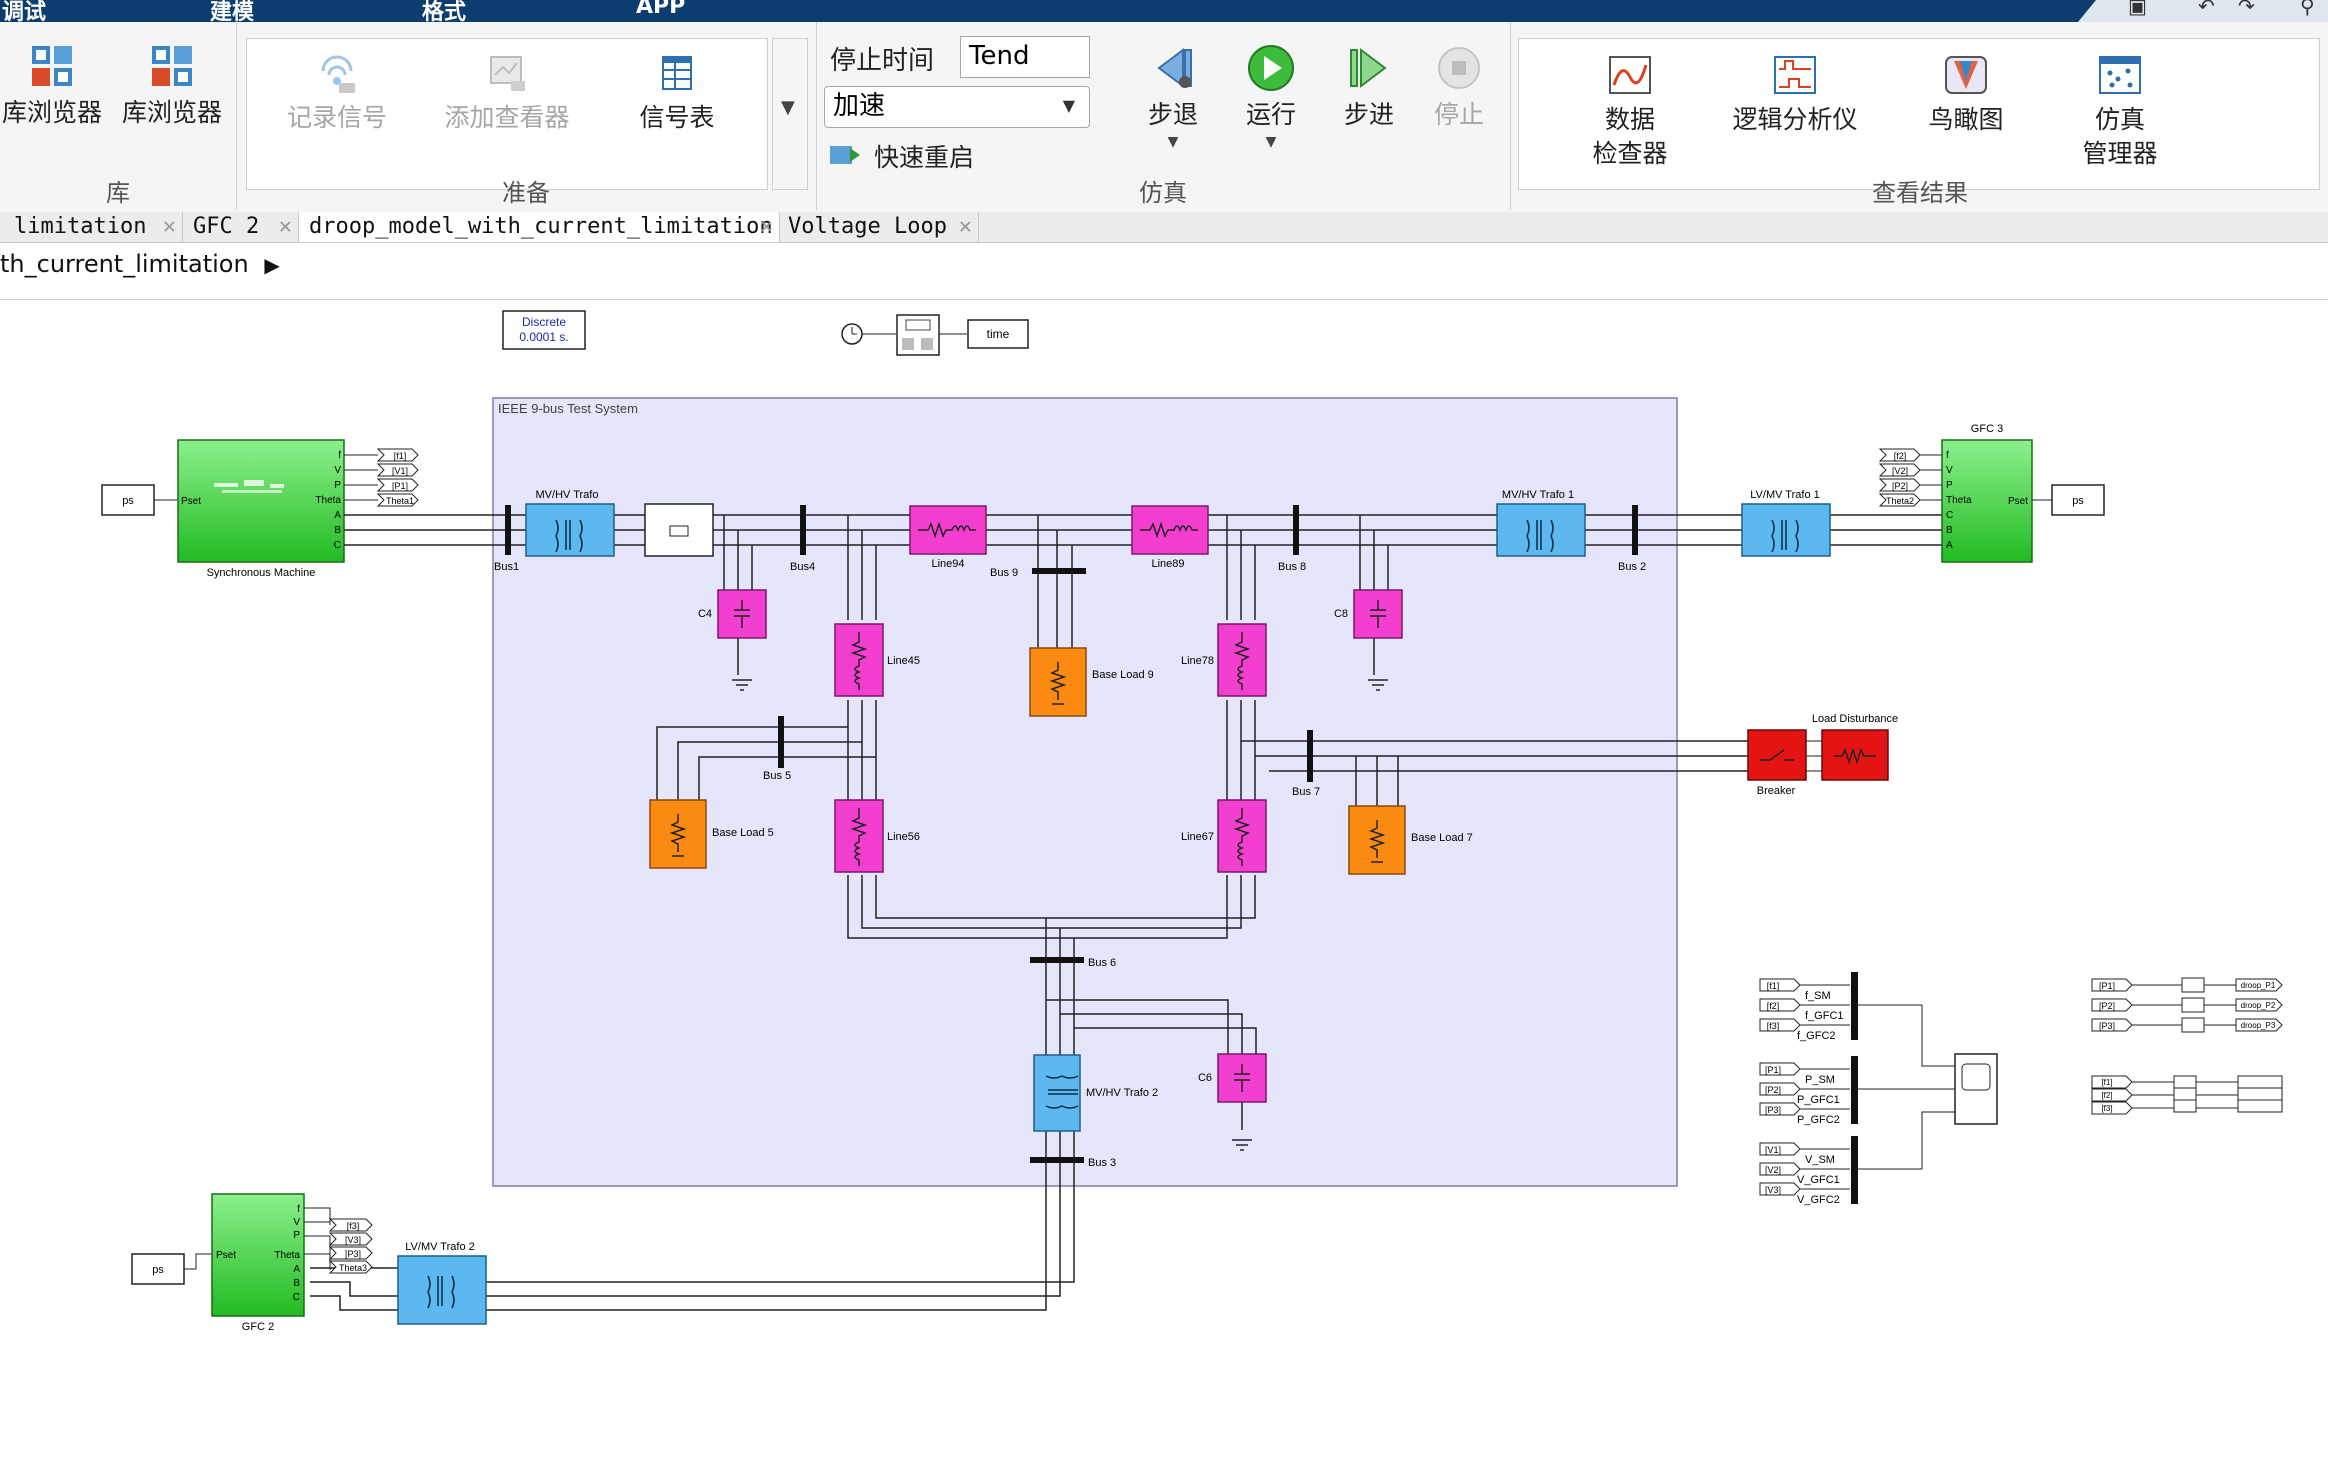 The height and width of the screenshot is (1479, 2328). I want to click on run-button: 运行 ▼, so click(1271, 98).